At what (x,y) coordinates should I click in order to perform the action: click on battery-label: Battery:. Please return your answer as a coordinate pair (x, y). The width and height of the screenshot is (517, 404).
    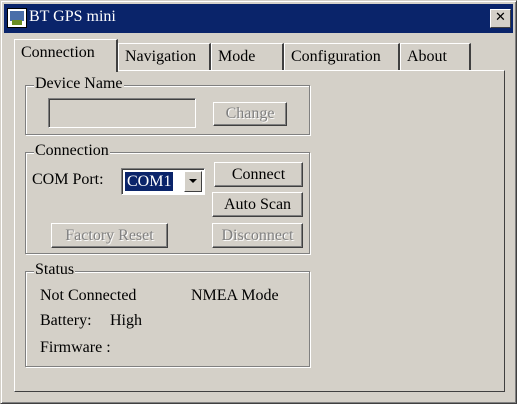
    Looking at the image, I should click on (66, 320).